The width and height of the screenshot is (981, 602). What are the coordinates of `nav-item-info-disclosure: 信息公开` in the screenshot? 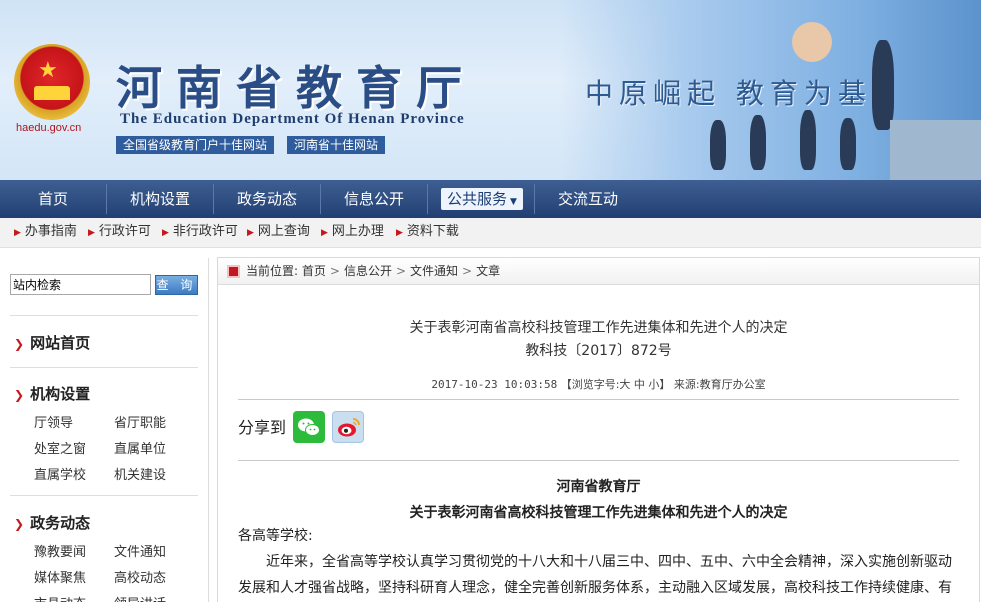 It's located at (374, 199).